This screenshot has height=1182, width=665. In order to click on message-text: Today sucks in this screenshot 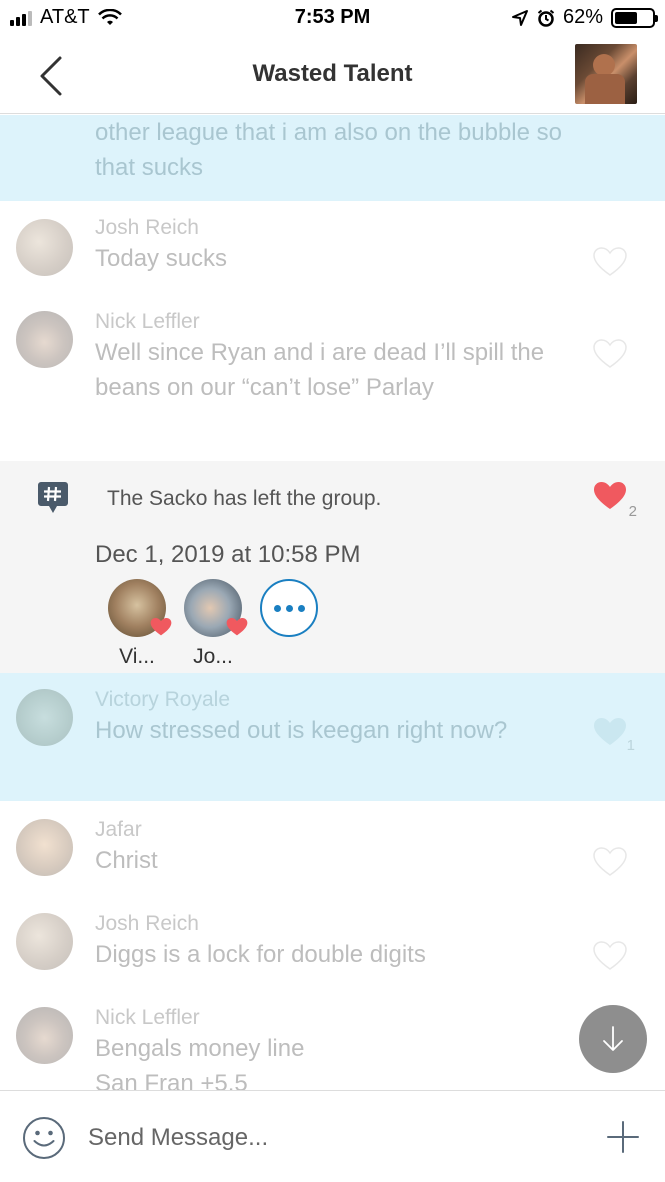, I will do `click(161, 258)`.